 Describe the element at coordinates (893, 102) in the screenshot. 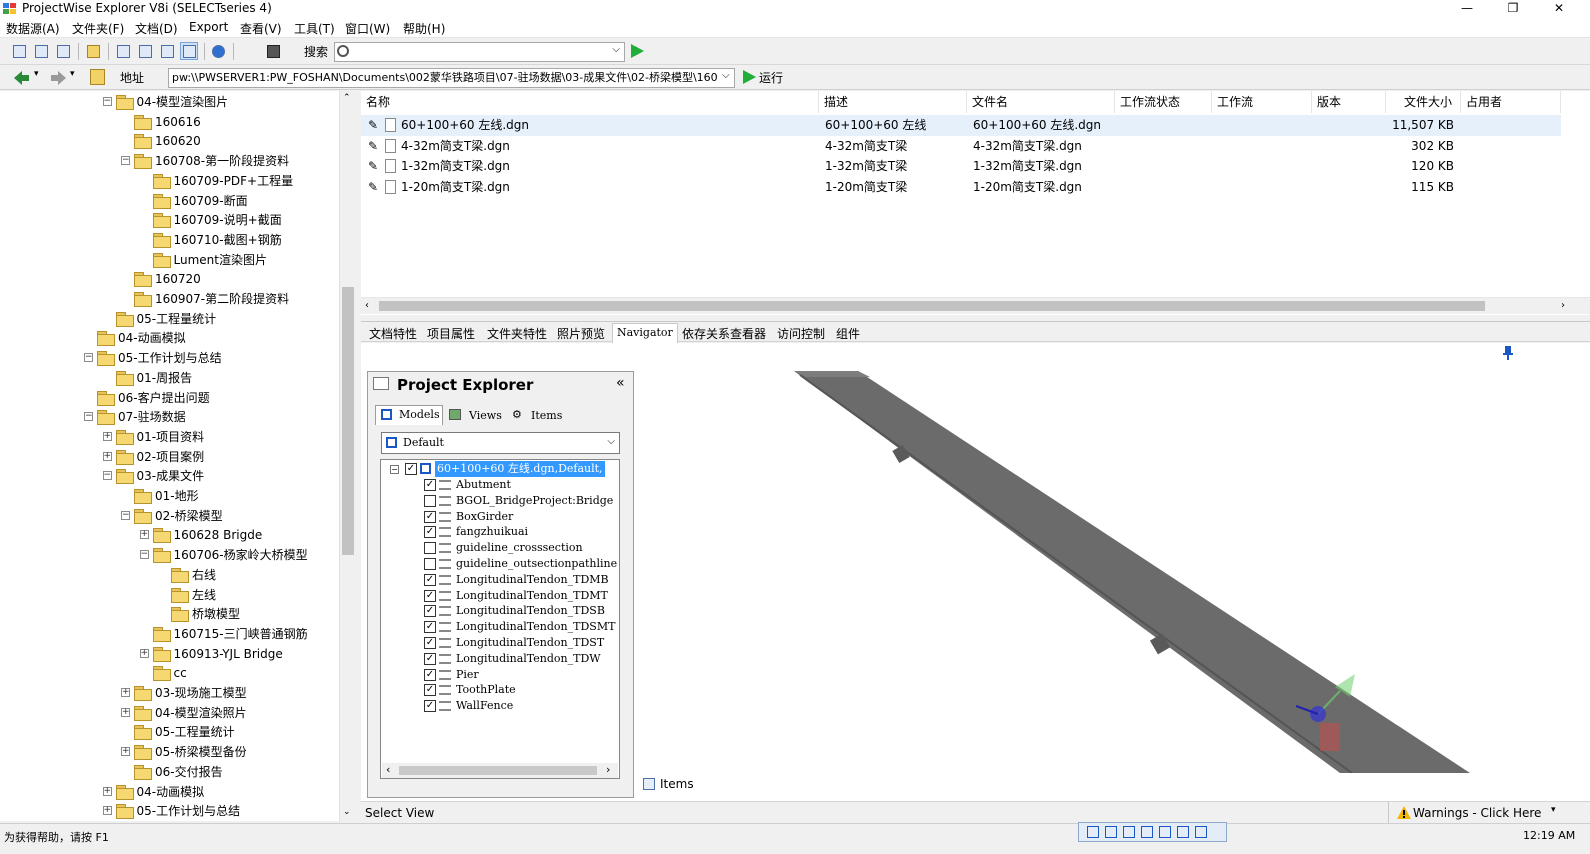

I see `column-description: 描述` at that location.